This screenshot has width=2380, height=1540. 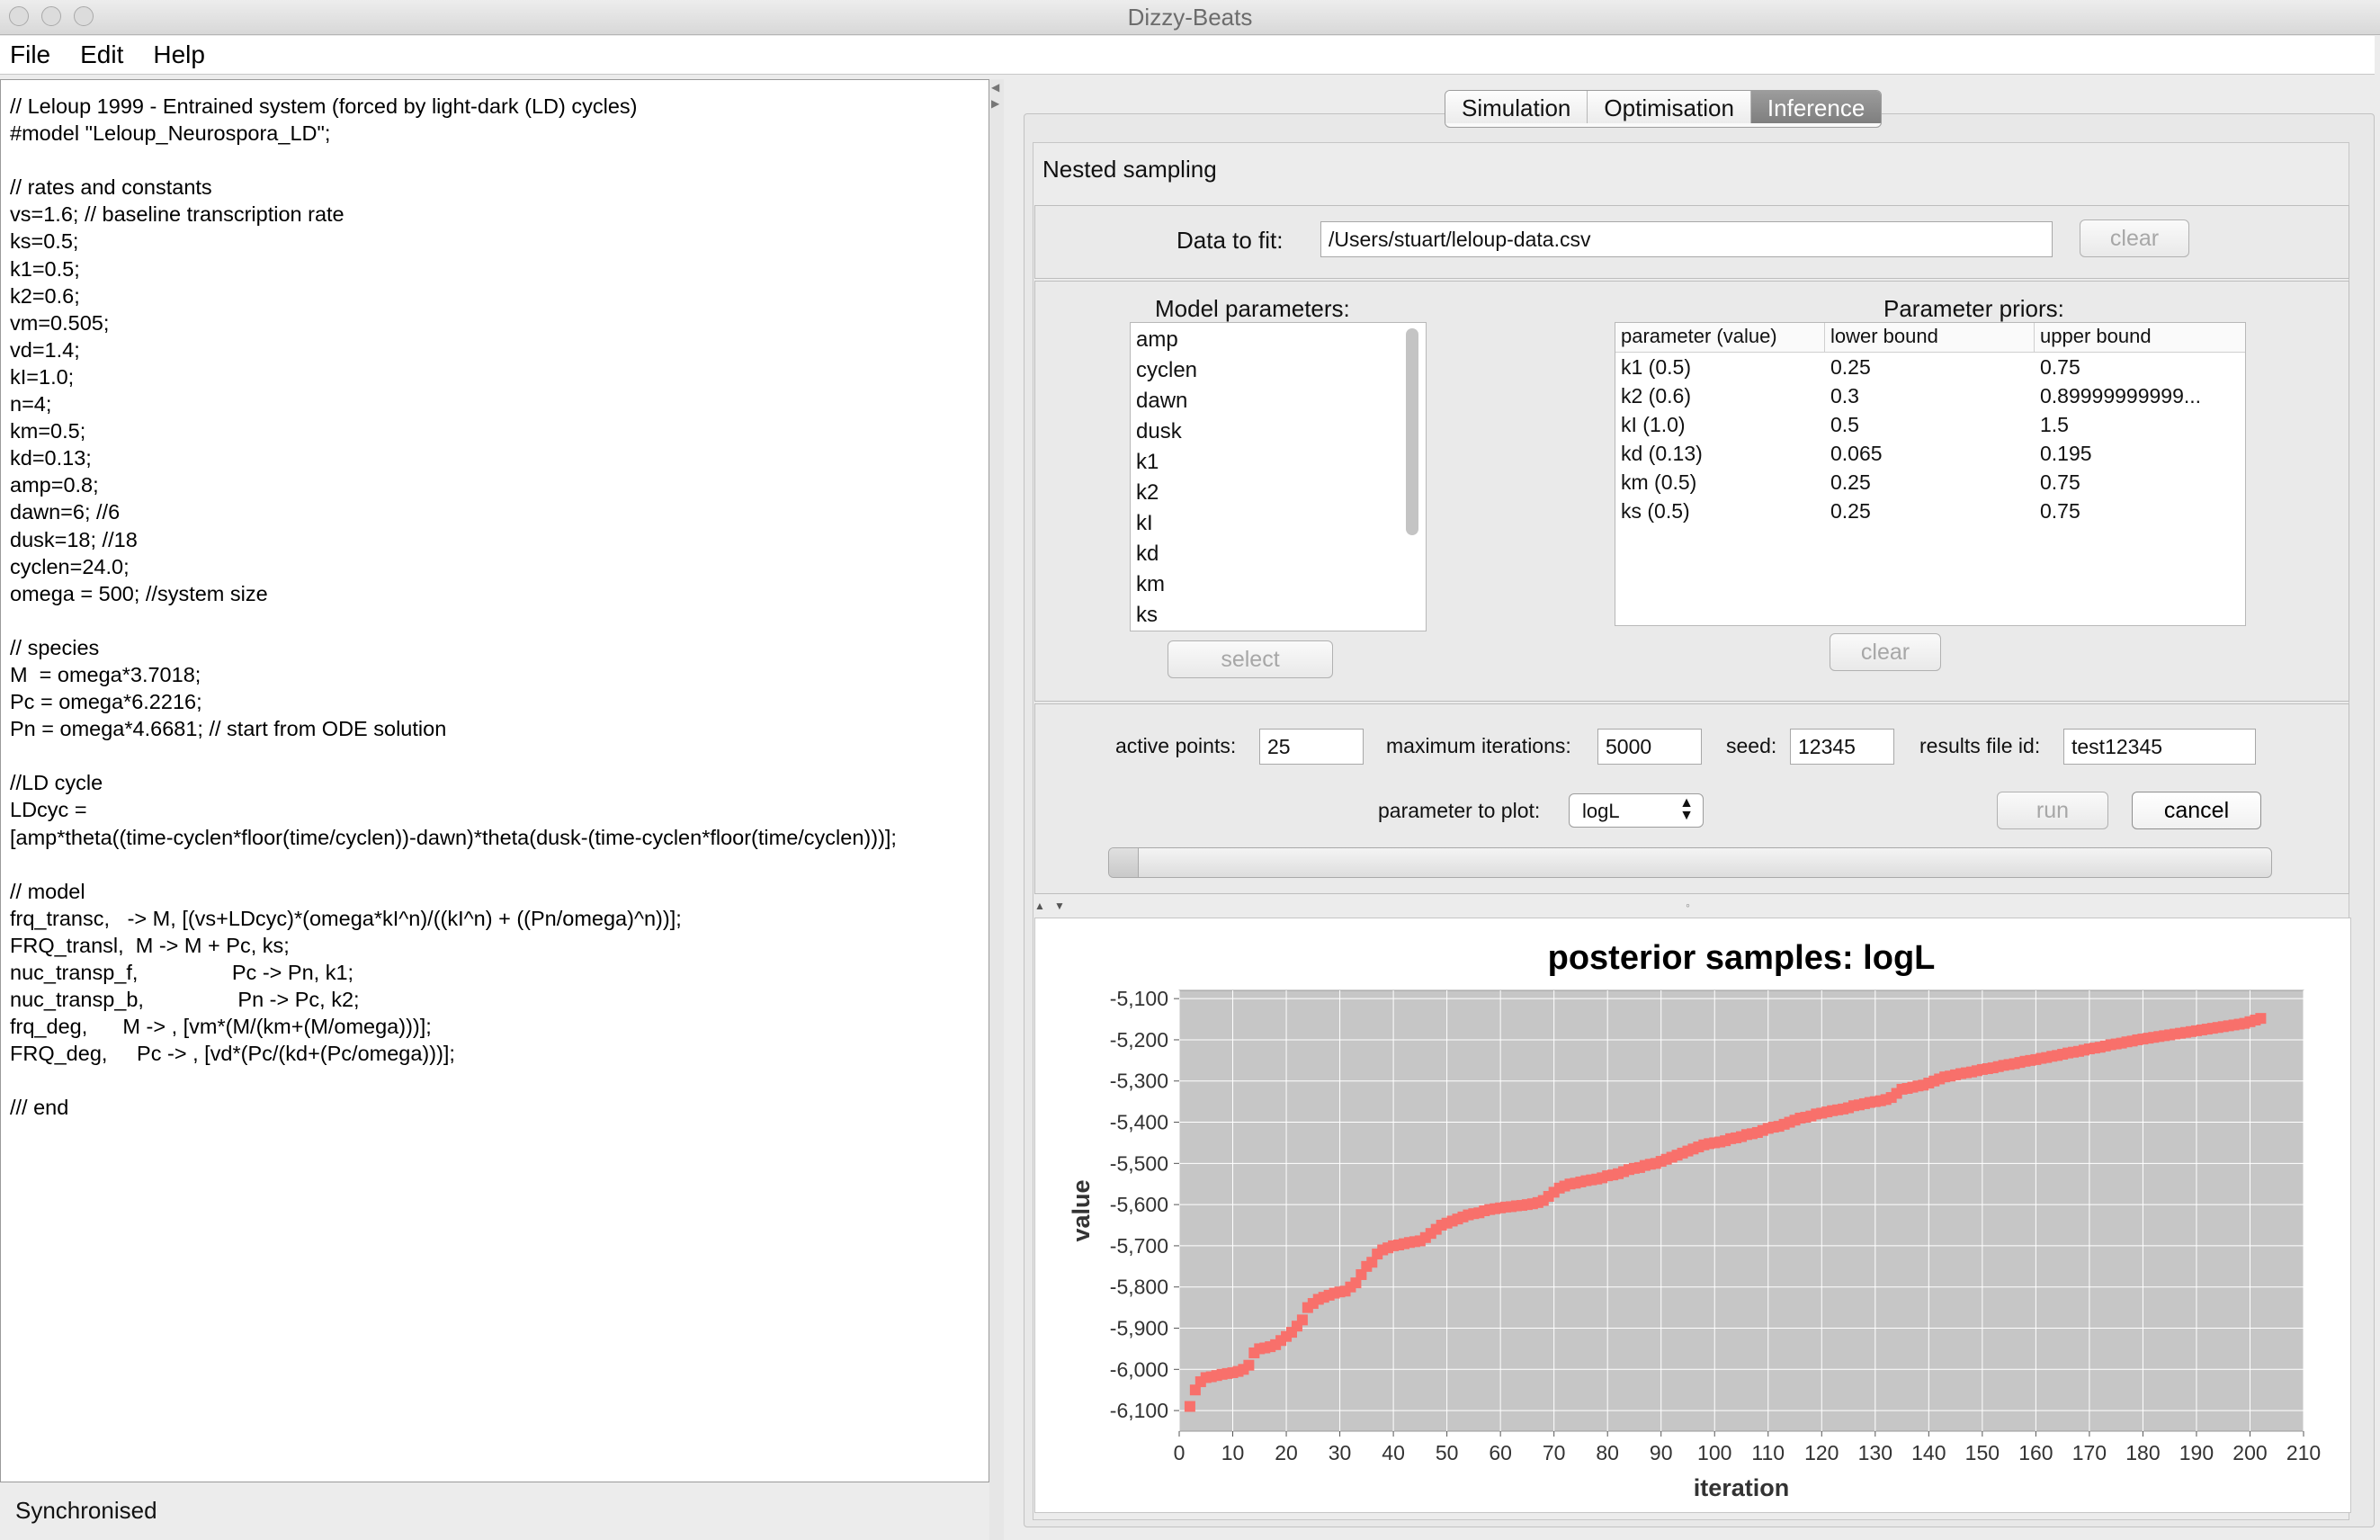 What do you see at coordinates (1139, 1328) in the screenshot?
I see `y-tick-label: -5,900` at bounding box center [1139, 1328].